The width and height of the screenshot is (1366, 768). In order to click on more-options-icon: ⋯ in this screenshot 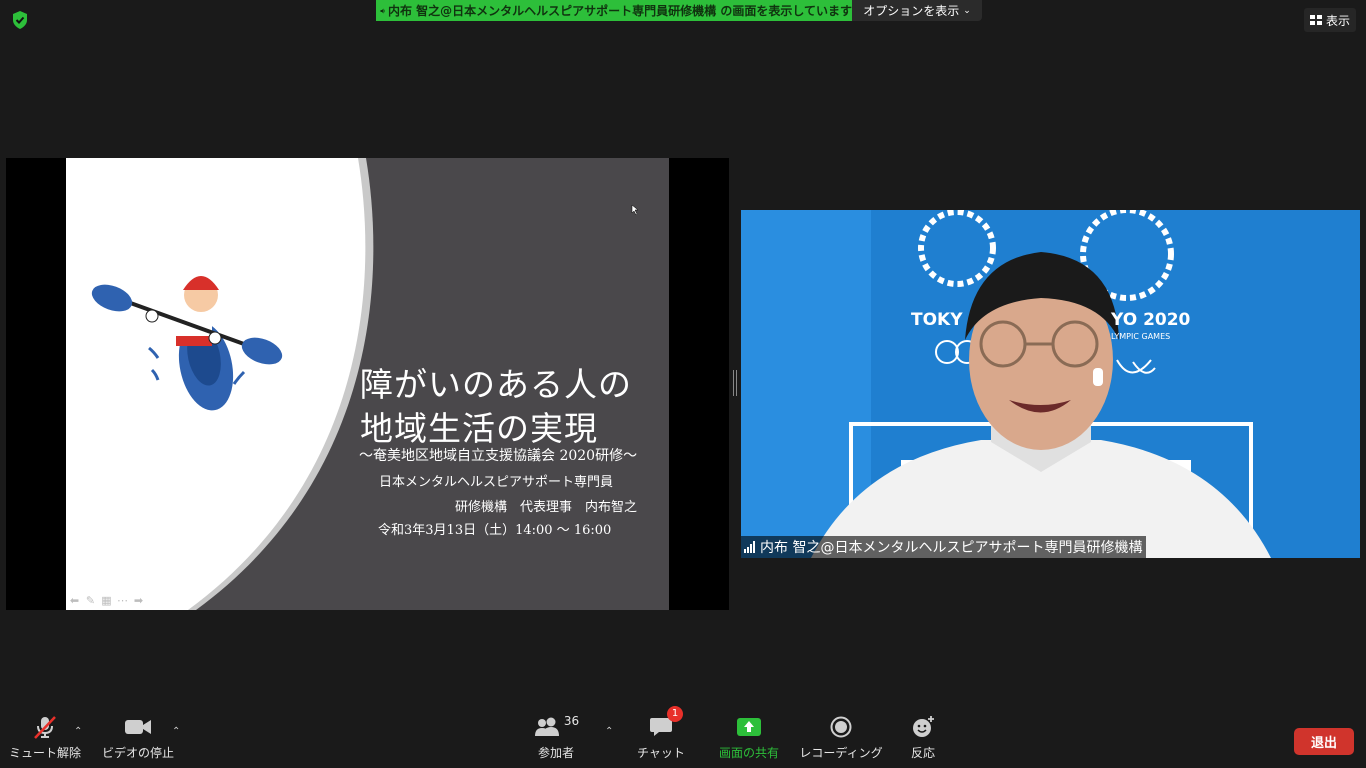, I will do `click(122, 600)`.